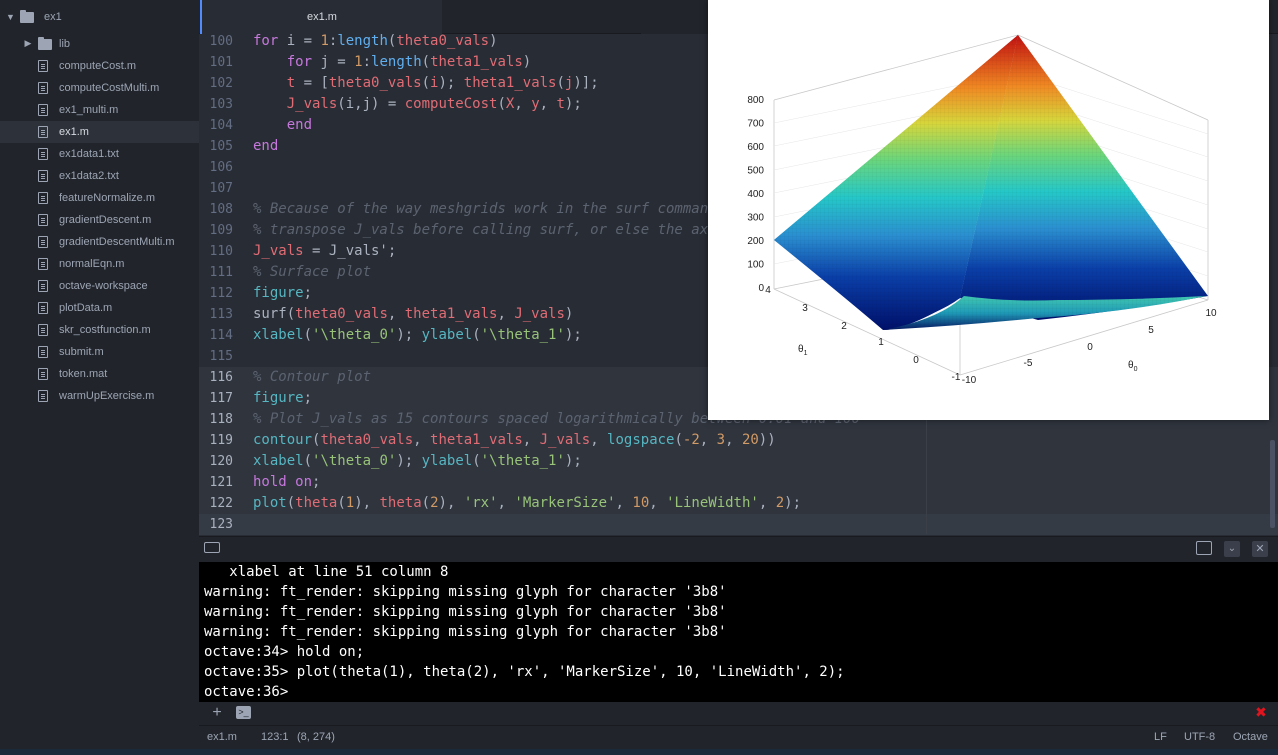  What do you see at coordinates (221, 272) in the screenshot?
I see `line-number: 111` at bounding box center [221, 272].